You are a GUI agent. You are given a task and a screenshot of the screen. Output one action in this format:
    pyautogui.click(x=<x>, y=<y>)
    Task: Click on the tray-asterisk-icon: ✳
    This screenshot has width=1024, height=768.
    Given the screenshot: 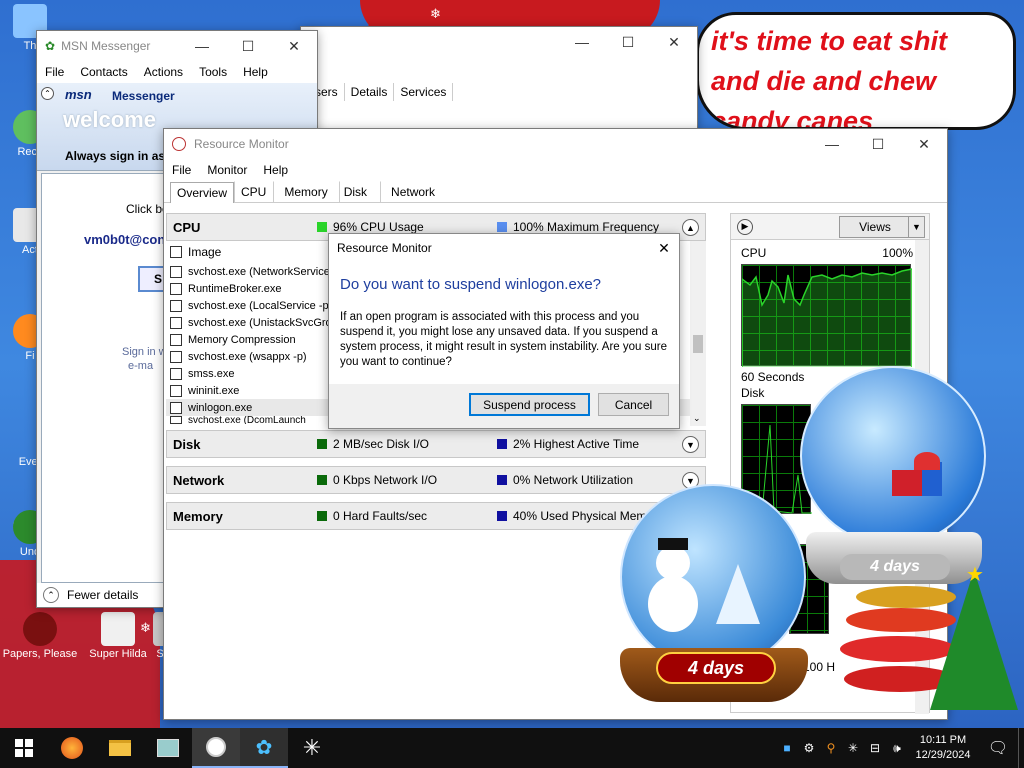 What is the action you would take?
    pyautogui.click(x=853, y=748)
    